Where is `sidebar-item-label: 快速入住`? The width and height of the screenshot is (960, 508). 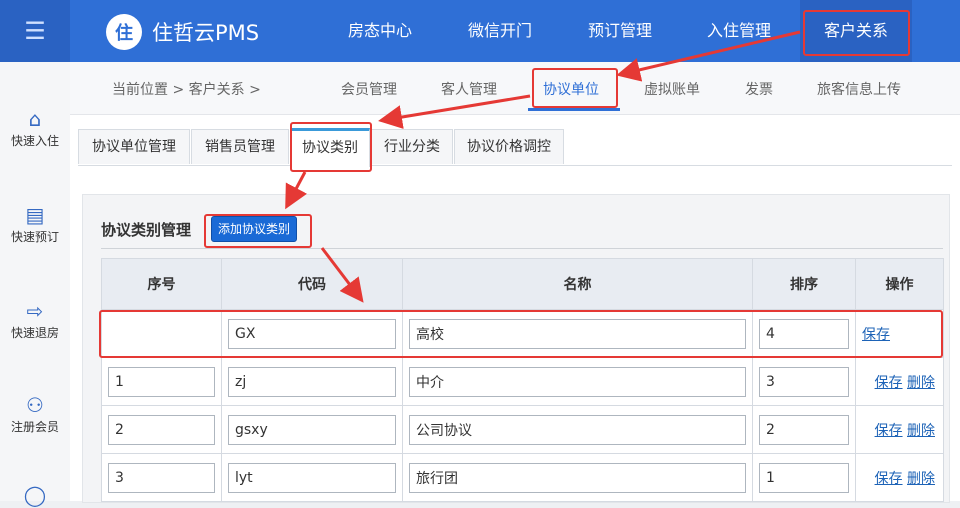 sidebar-item-label: 快速入住 is located at coordinates (34, 141).